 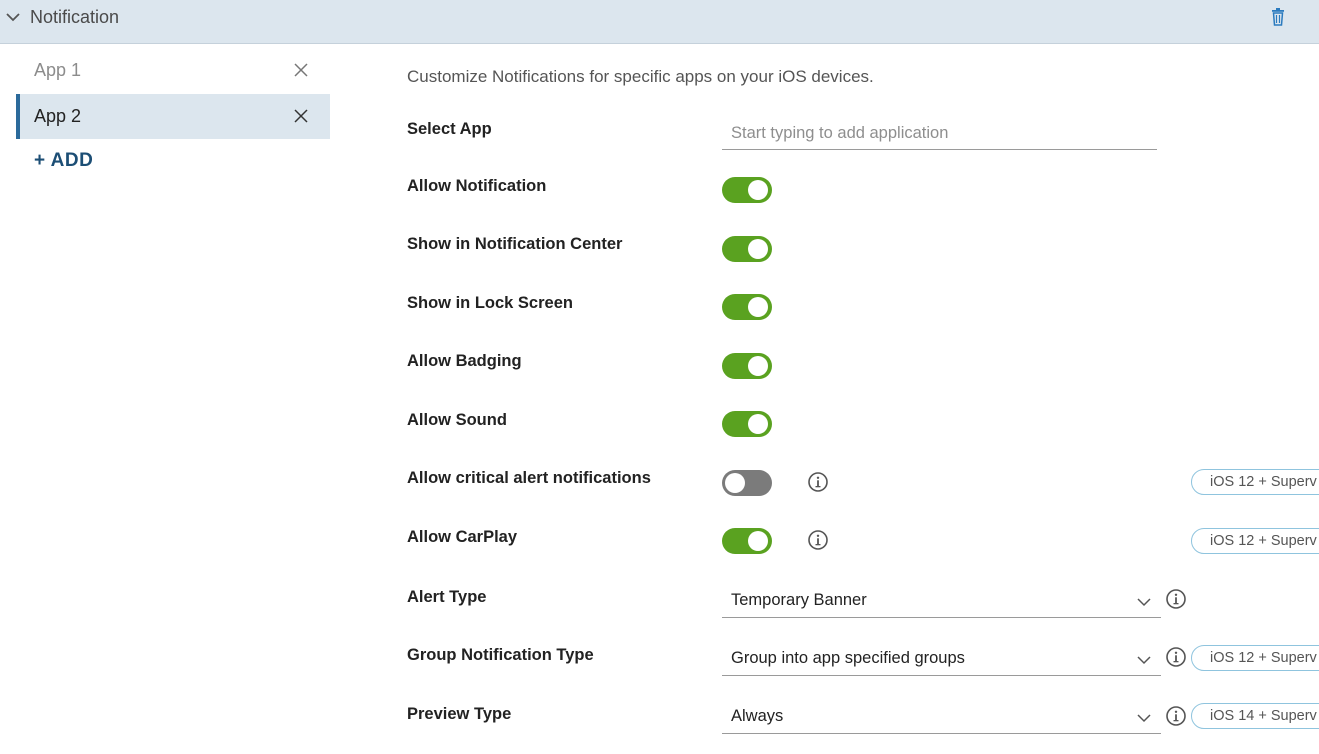 I want to click on select-value: Group into app specified groups, so click(x=848, y=658).